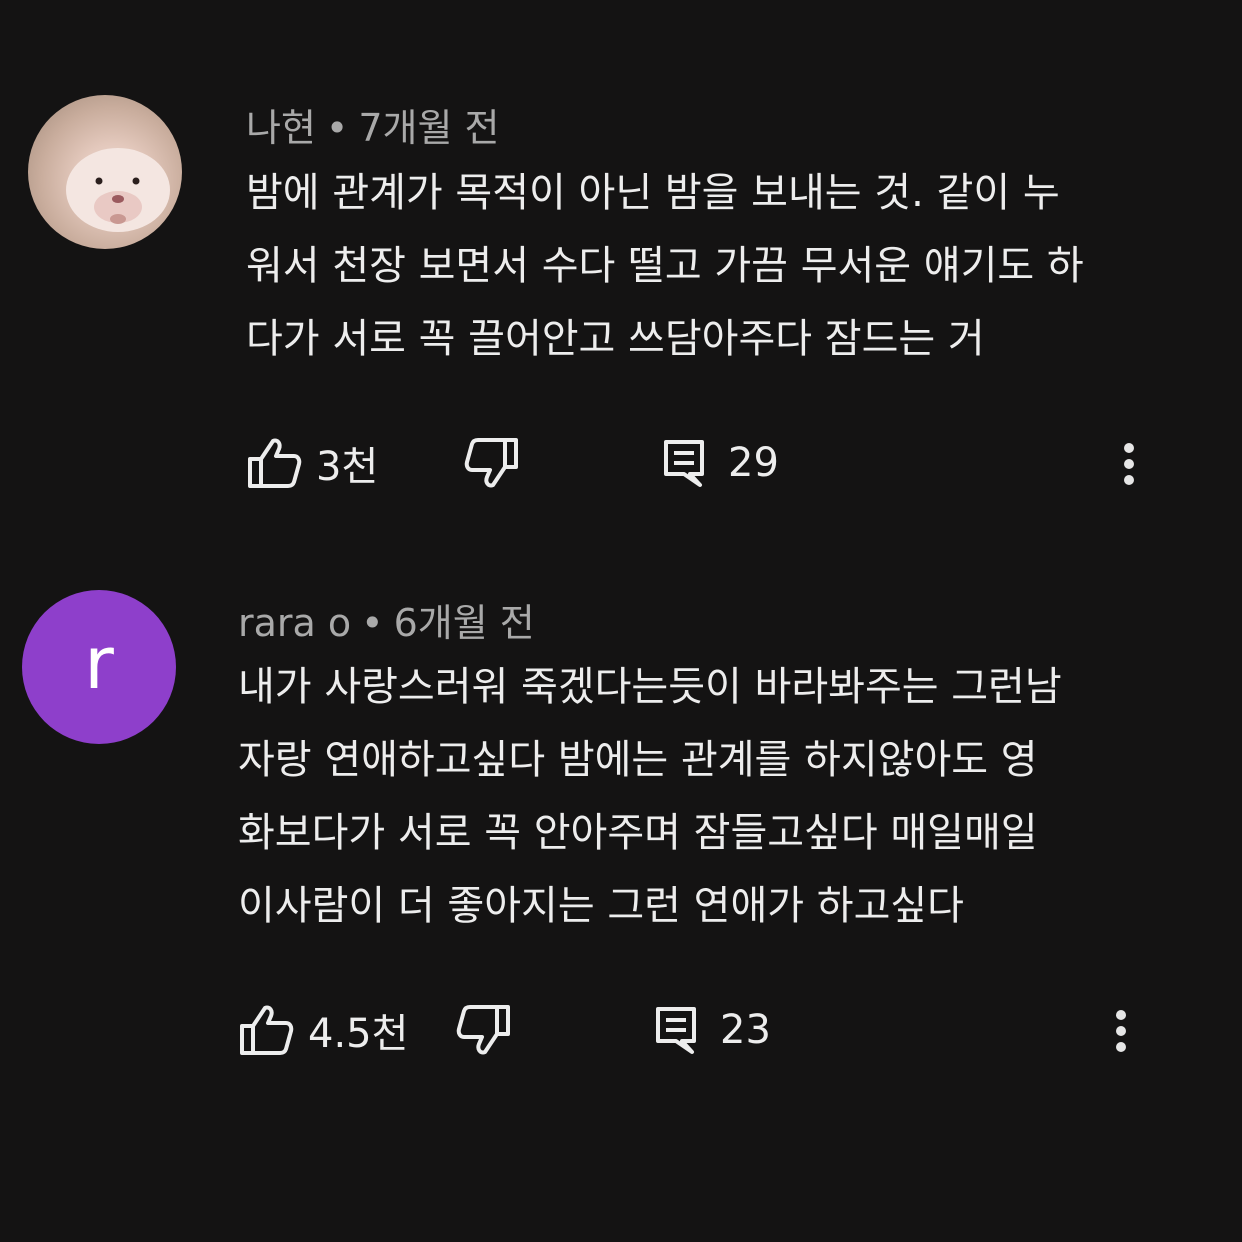  Describe the element at coordinates (638, 760) in the screenshot. I see `comment-text-line: 자랑 연애하고싶다 밤에는 관계를 하지않아도 영` at that location.